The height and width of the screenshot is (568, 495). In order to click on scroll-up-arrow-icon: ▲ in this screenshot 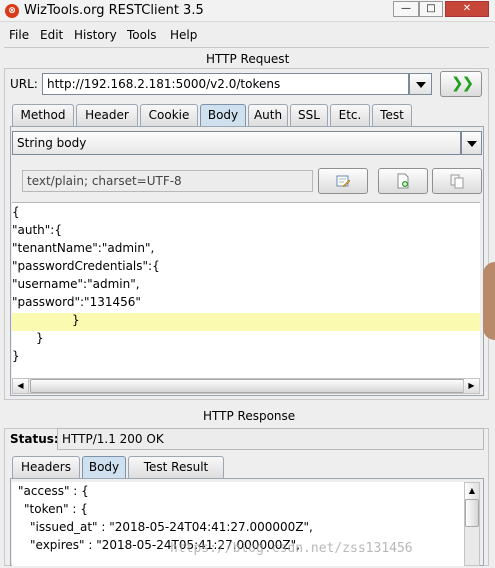, I will do `click(472, 491)`.